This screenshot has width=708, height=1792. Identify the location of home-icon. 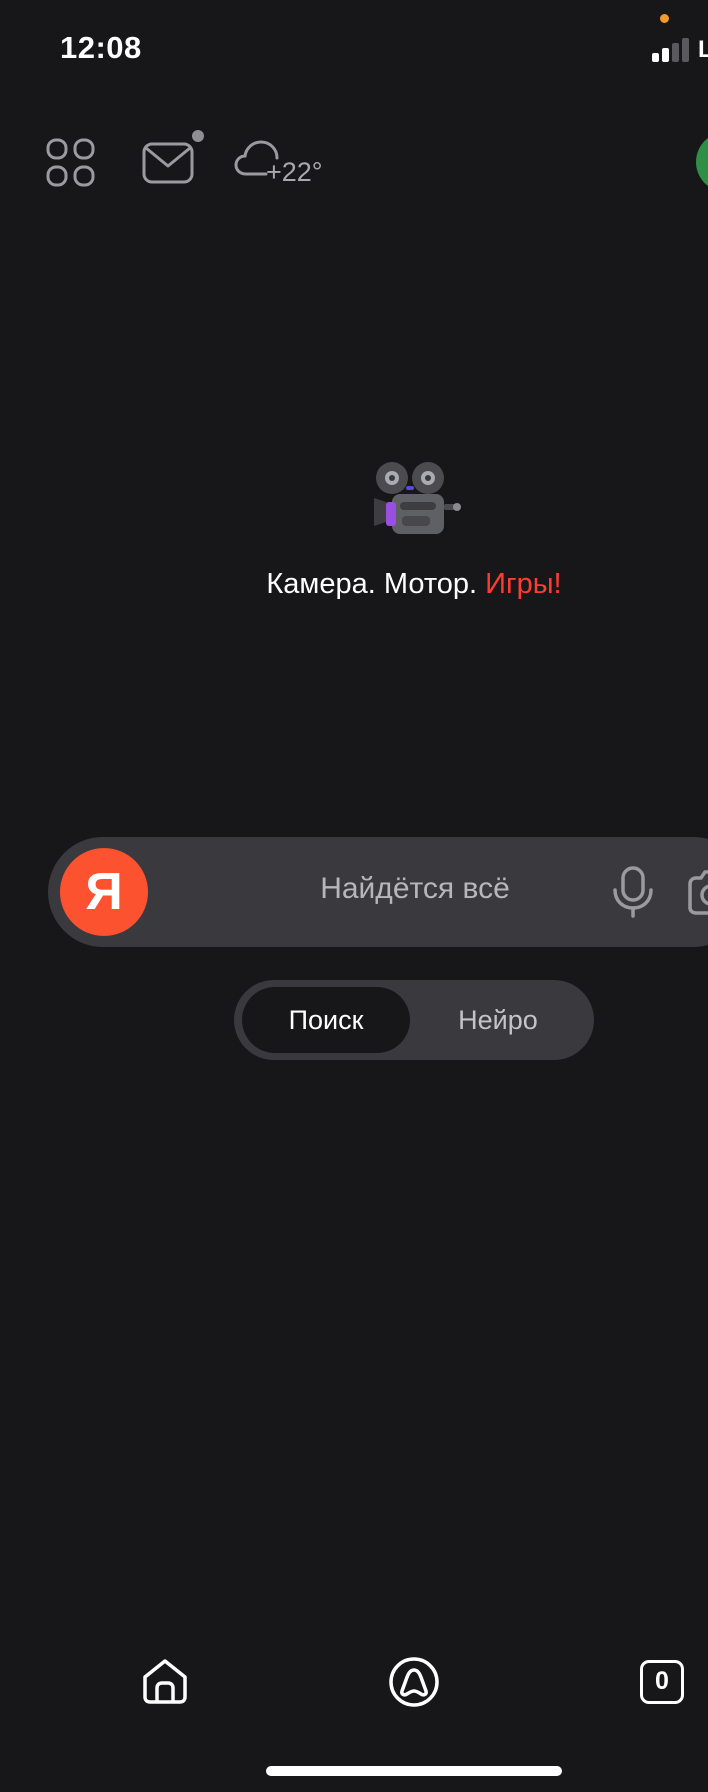
(165, 1681).